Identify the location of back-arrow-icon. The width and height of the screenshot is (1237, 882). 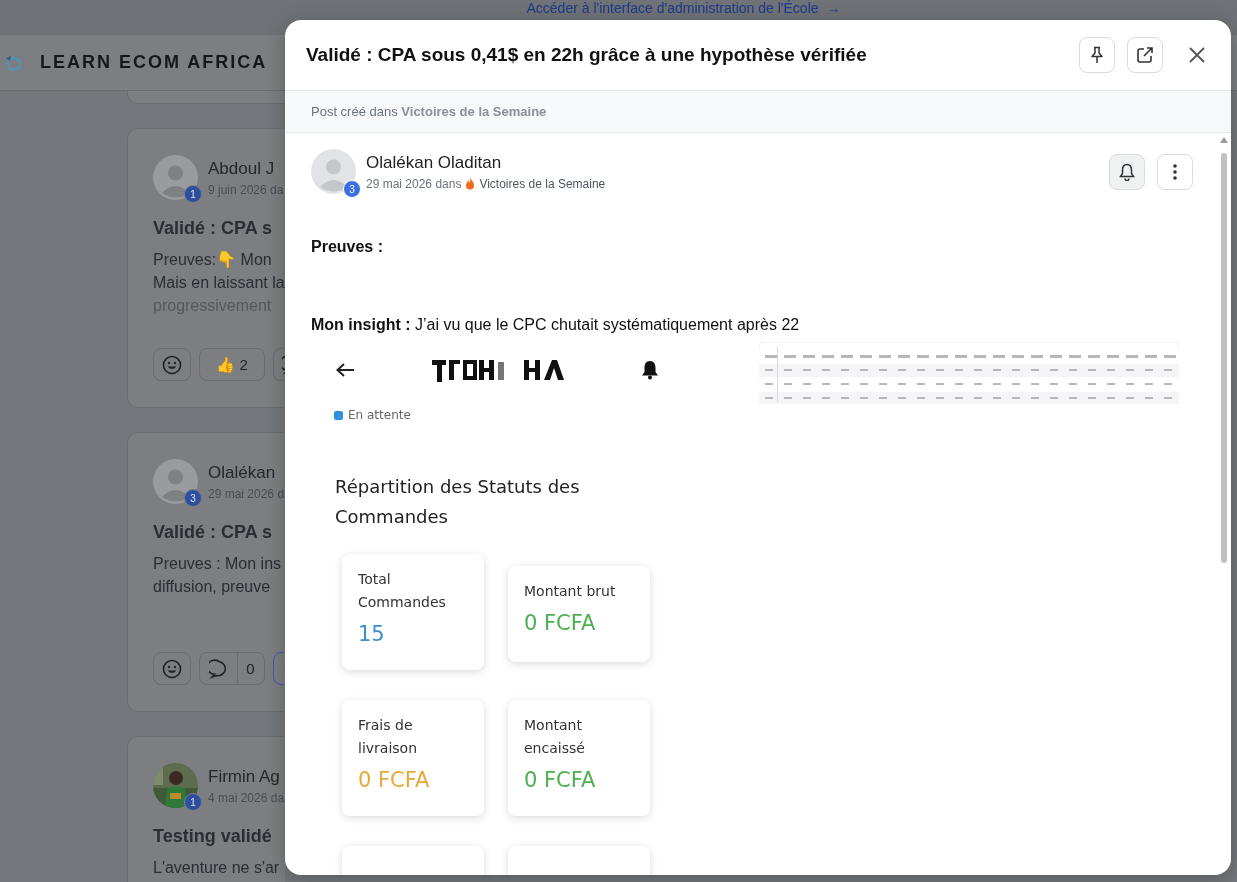
(345, 370).